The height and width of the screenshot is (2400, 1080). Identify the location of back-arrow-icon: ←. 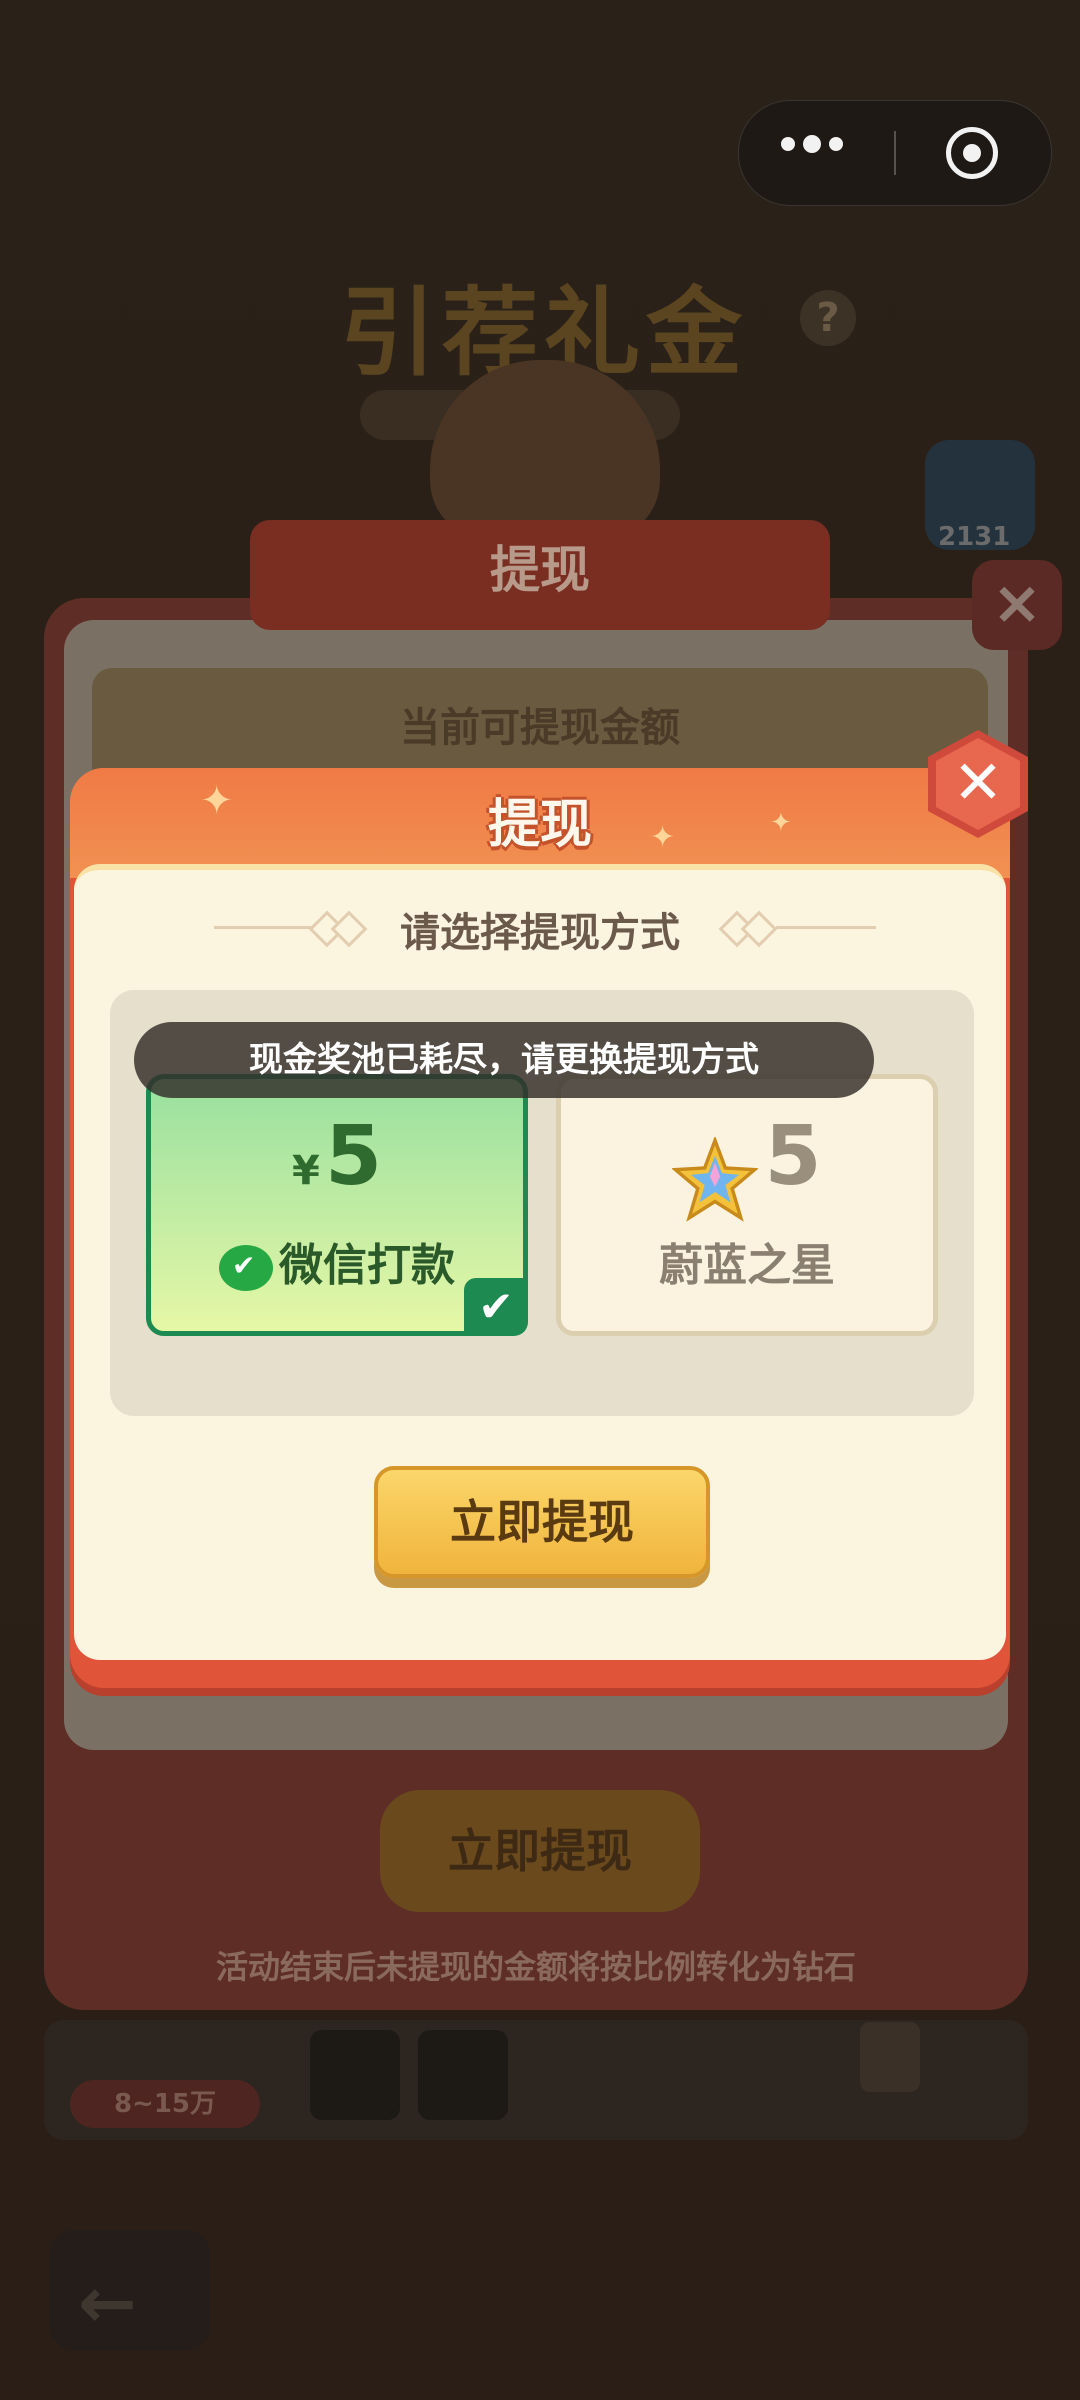
(107, 2303).